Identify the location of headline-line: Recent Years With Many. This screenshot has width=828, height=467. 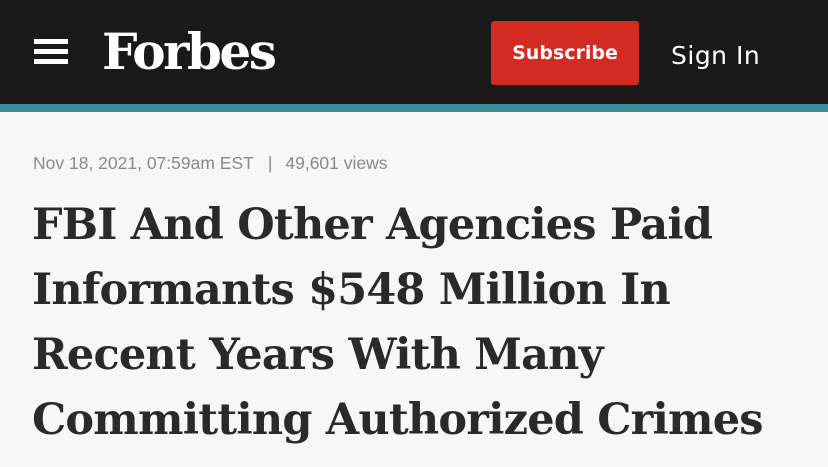
(318, 355).